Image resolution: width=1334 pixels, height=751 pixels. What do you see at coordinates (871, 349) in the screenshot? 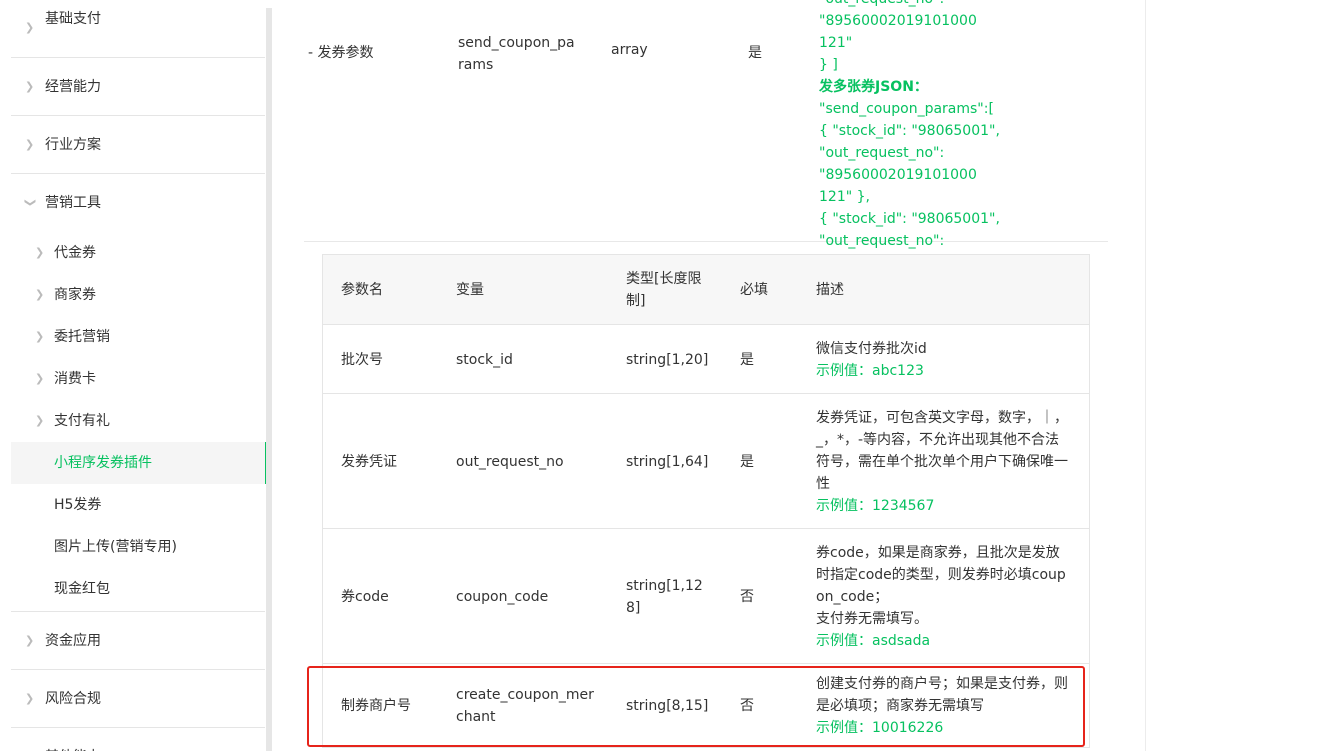
I see `cell-description-line: 微信支付券批次id` at bounding box center [871, 349].